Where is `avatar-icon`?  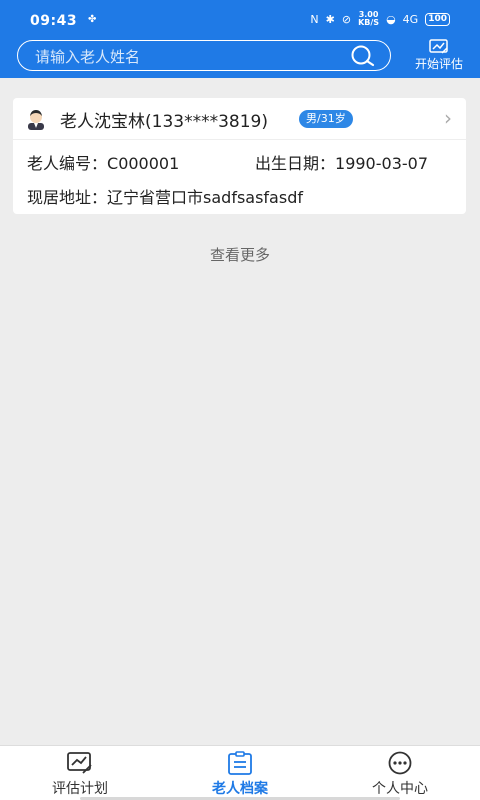 avatar-icon is located at coordinates (36, 120).